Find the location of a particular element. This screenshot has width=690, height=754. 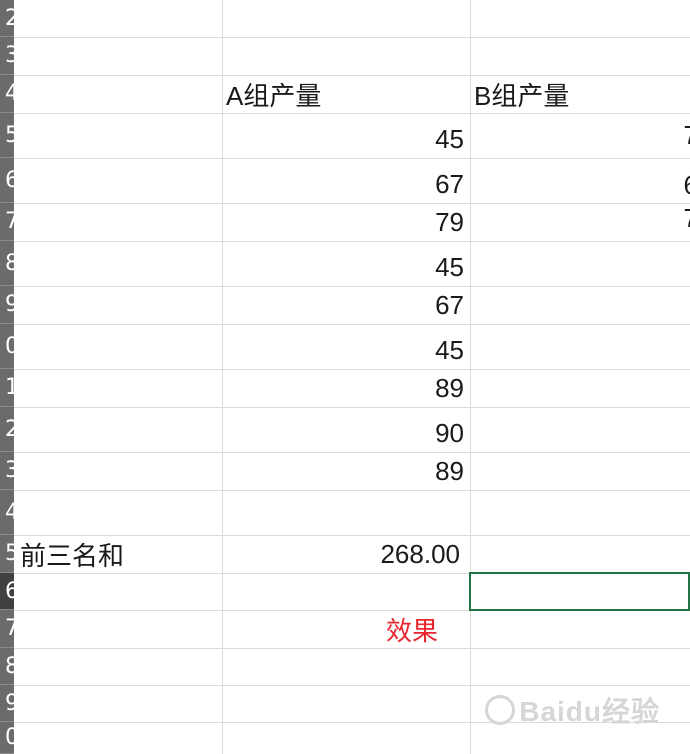

row-number: 1 is located at coordinates (7, 388).